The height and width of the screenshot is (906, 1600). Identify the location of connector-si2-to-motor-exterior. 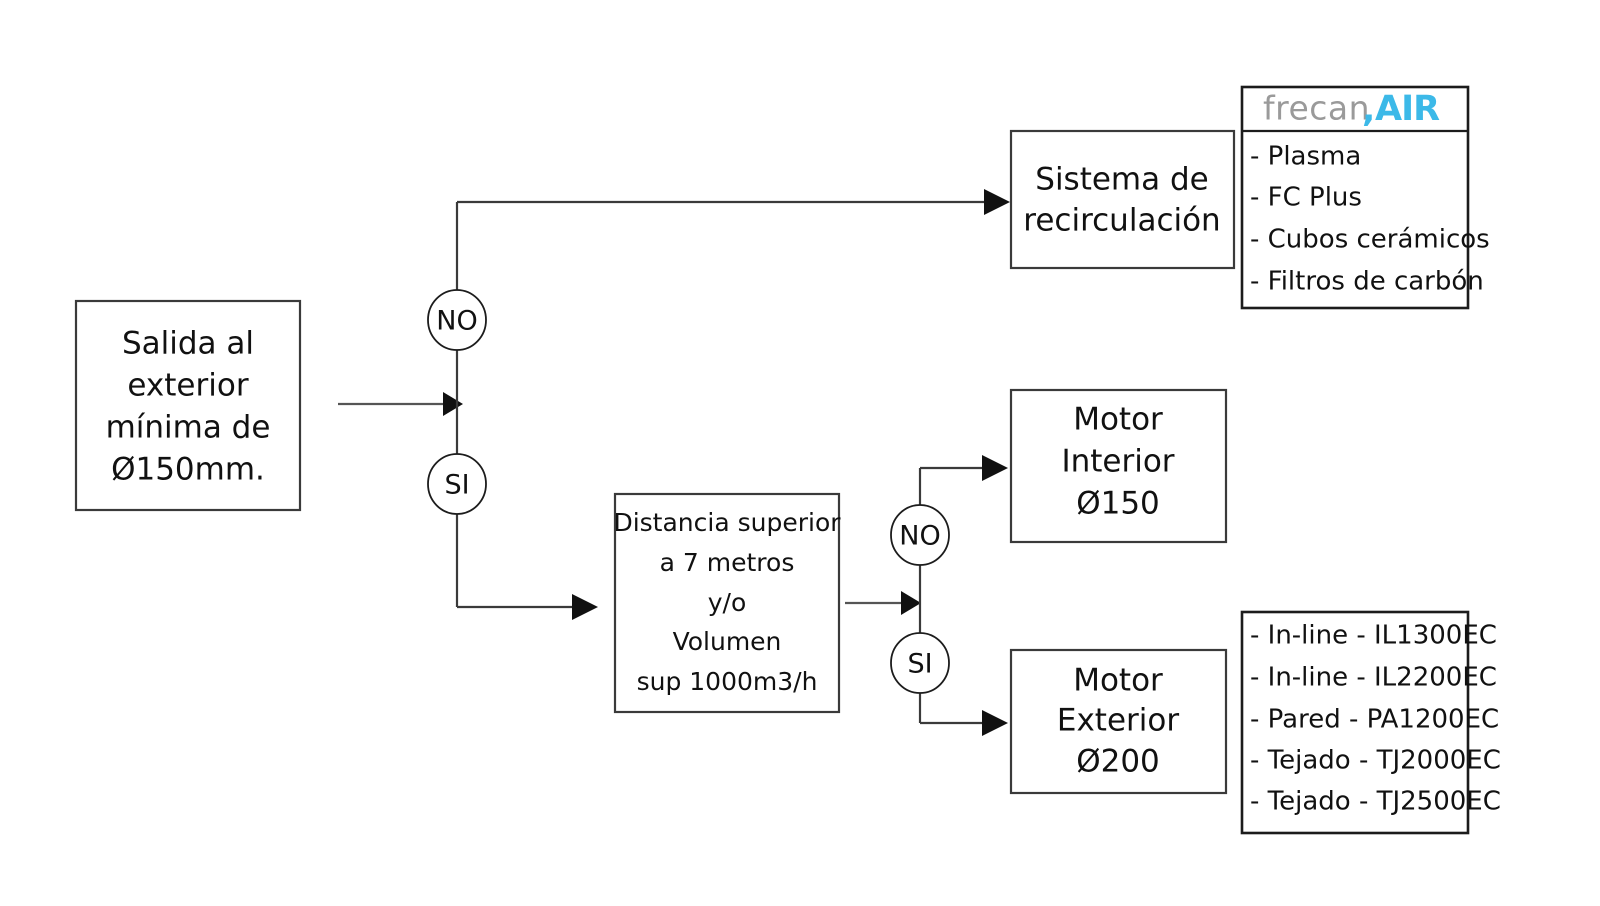
(964, 723).